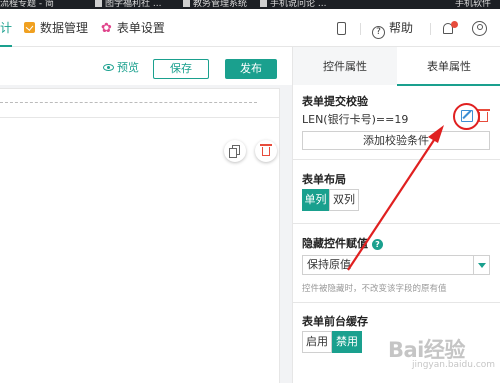 The image size is (500, 383). I want to click on layout-double-column-button: 双列, so click(344, 200).